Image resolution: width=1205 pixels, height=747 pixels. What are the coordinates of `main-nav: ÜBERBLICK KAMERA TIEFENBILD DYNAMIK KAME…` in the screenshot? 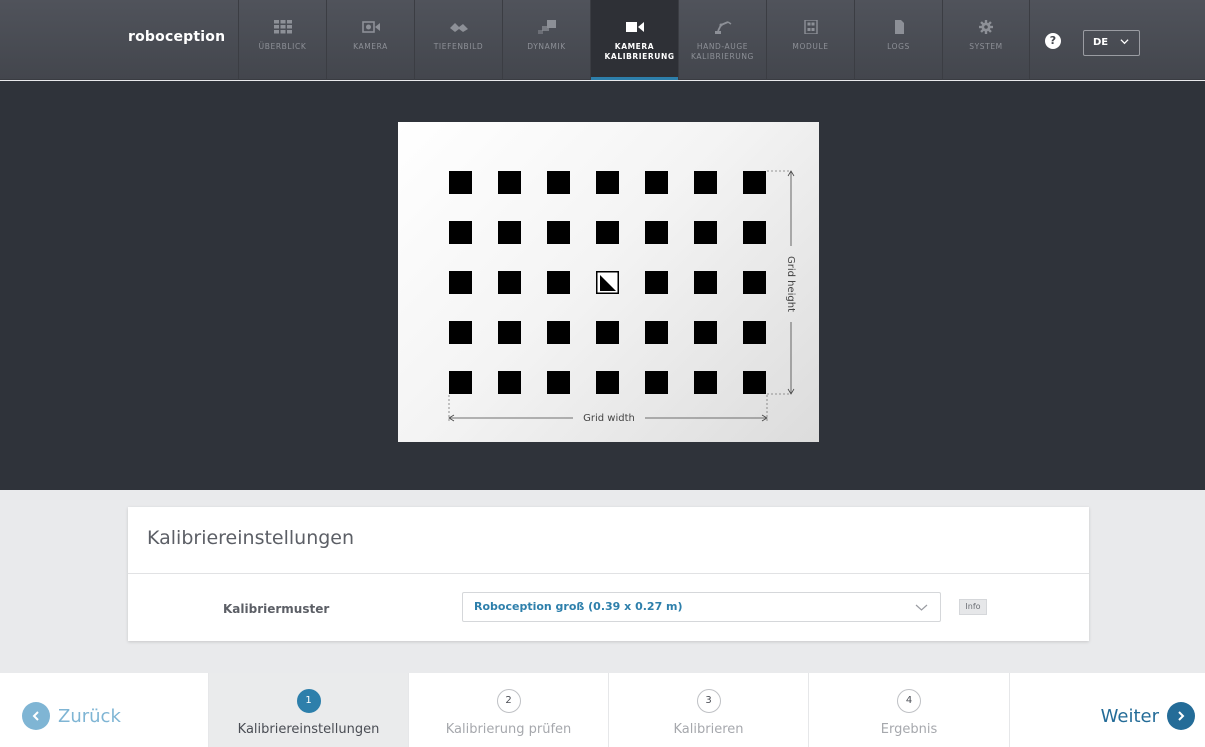 It's located at (634, 40).